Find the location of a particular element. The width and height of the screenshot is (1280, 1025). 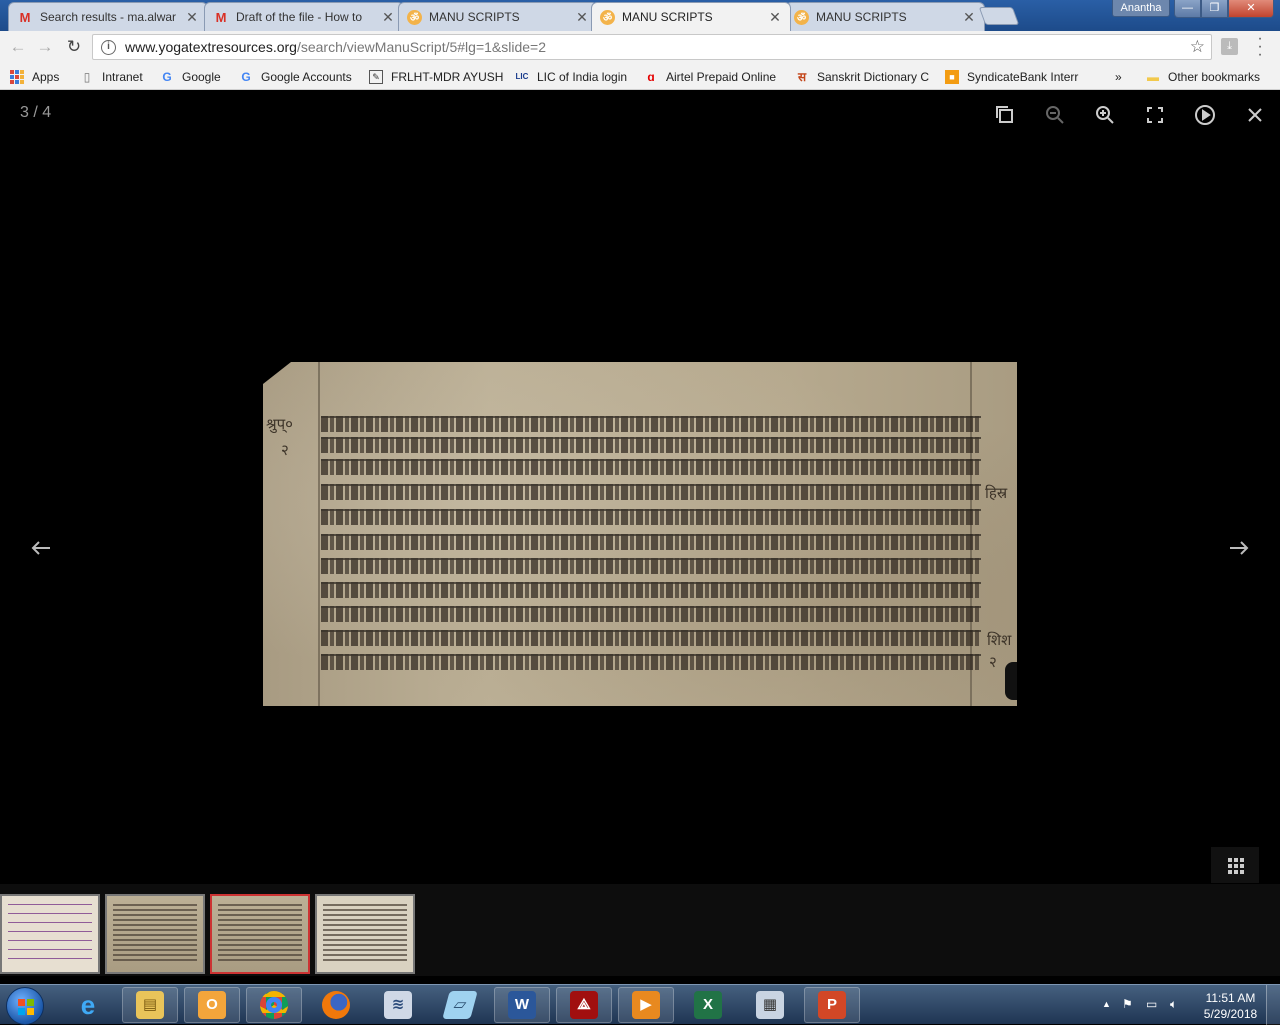

calculator-icon: ▦ is located at coordinates (770, 1005).